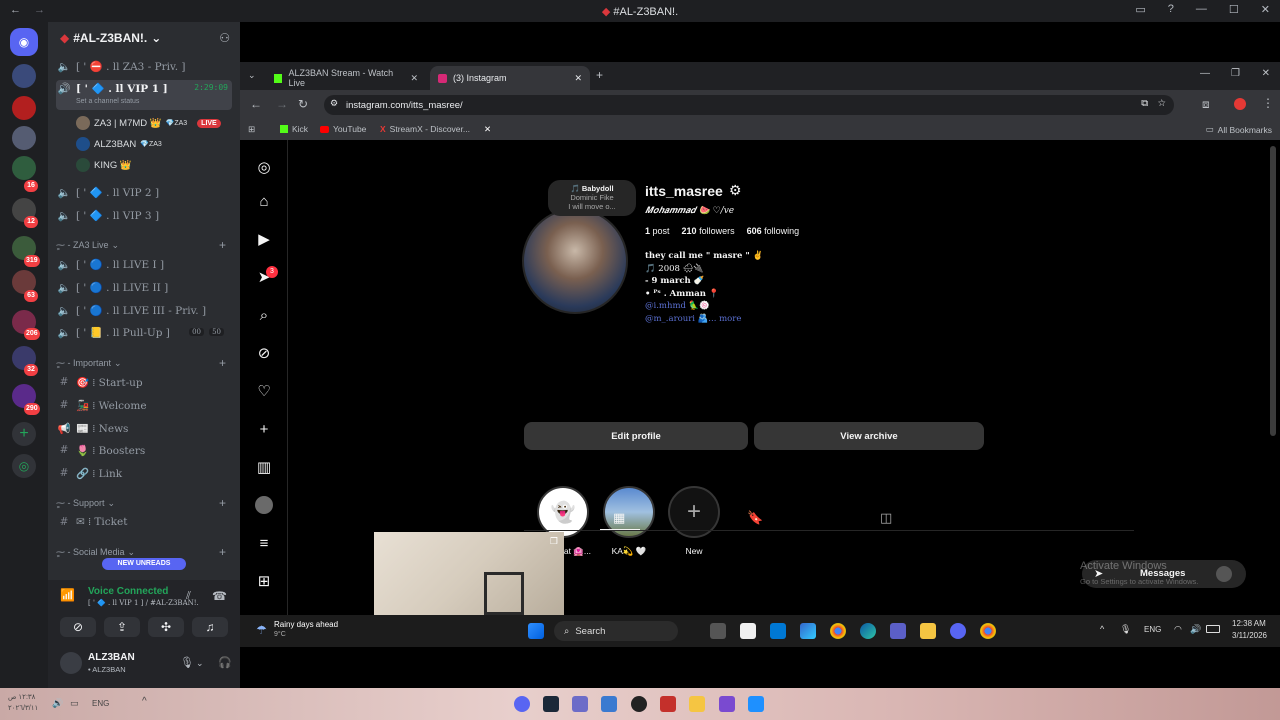  Describe the element at coordinates (67, 595) in the screenshot. I see `signal-icon: 📶` at that location.